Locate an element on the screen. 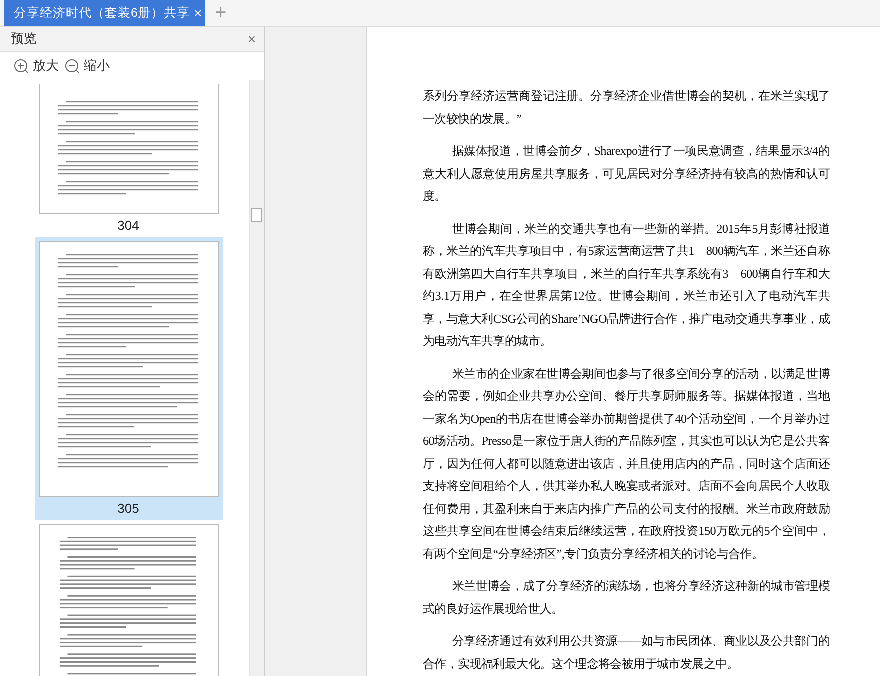  zoom-in-icon is located at coordinates (21, 66).